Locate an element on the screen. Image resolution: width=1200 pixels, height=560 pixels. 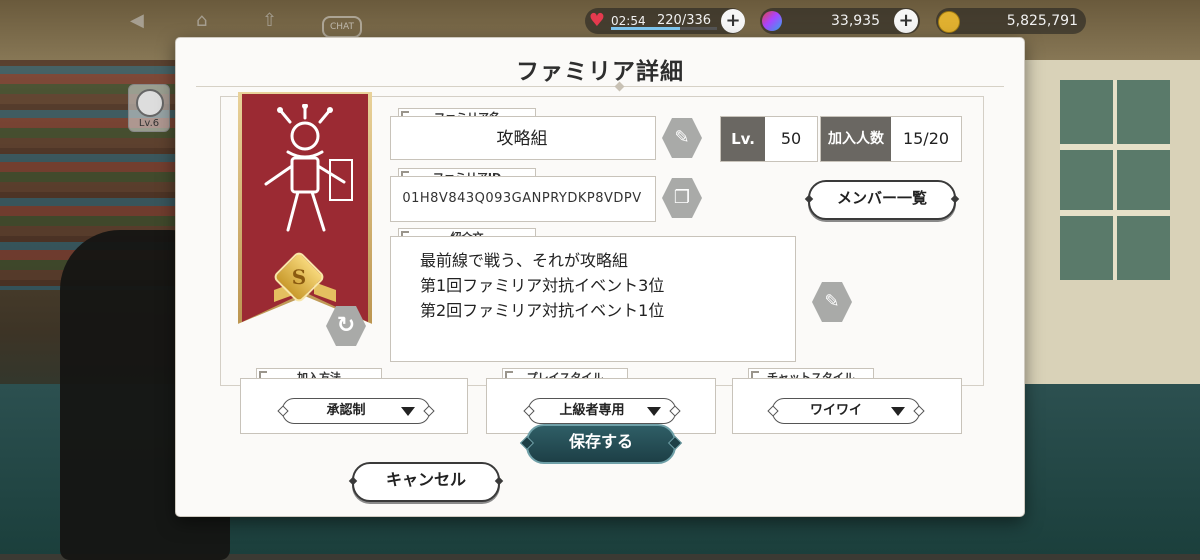
stamina-plus-button: + is located at coordinates (733, 21).